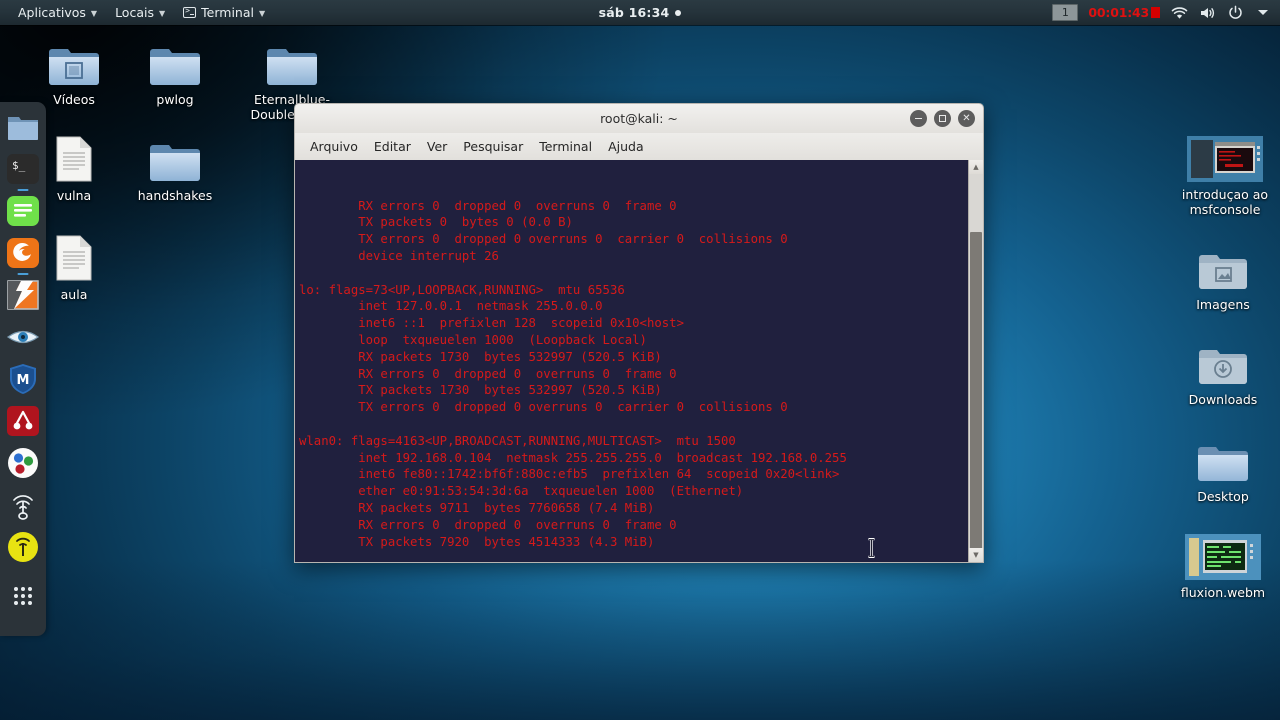 This screenshot has width=1280, height=720. I want to click on minimize-button, so click(918, 118).